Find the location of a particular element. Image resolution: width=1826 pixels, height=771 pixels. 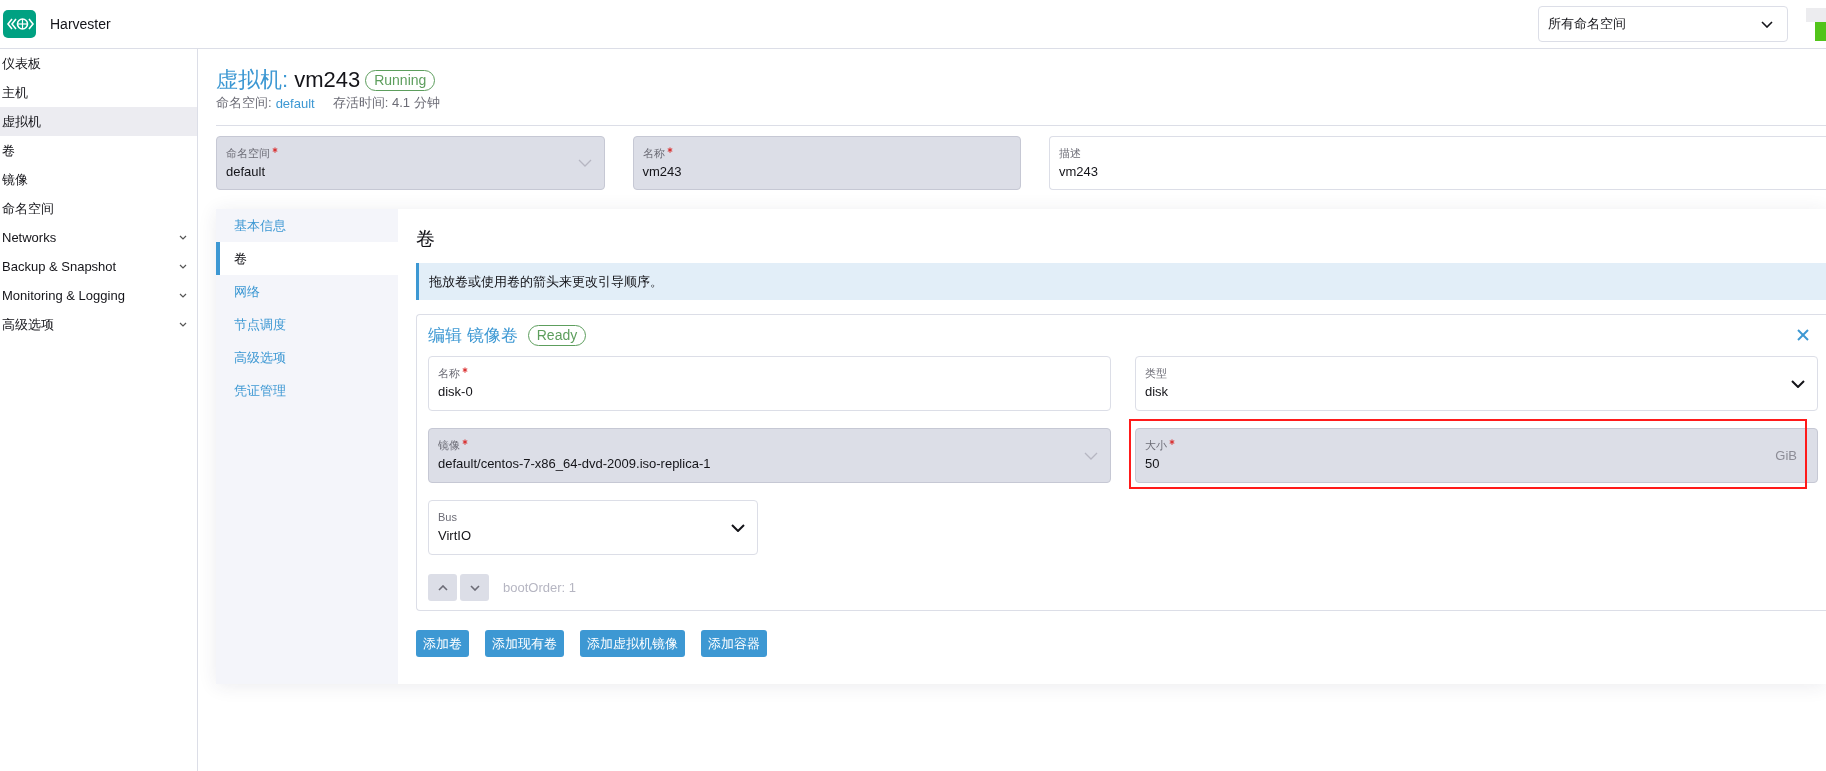

move-up-button is located at coordinates (442, 587).